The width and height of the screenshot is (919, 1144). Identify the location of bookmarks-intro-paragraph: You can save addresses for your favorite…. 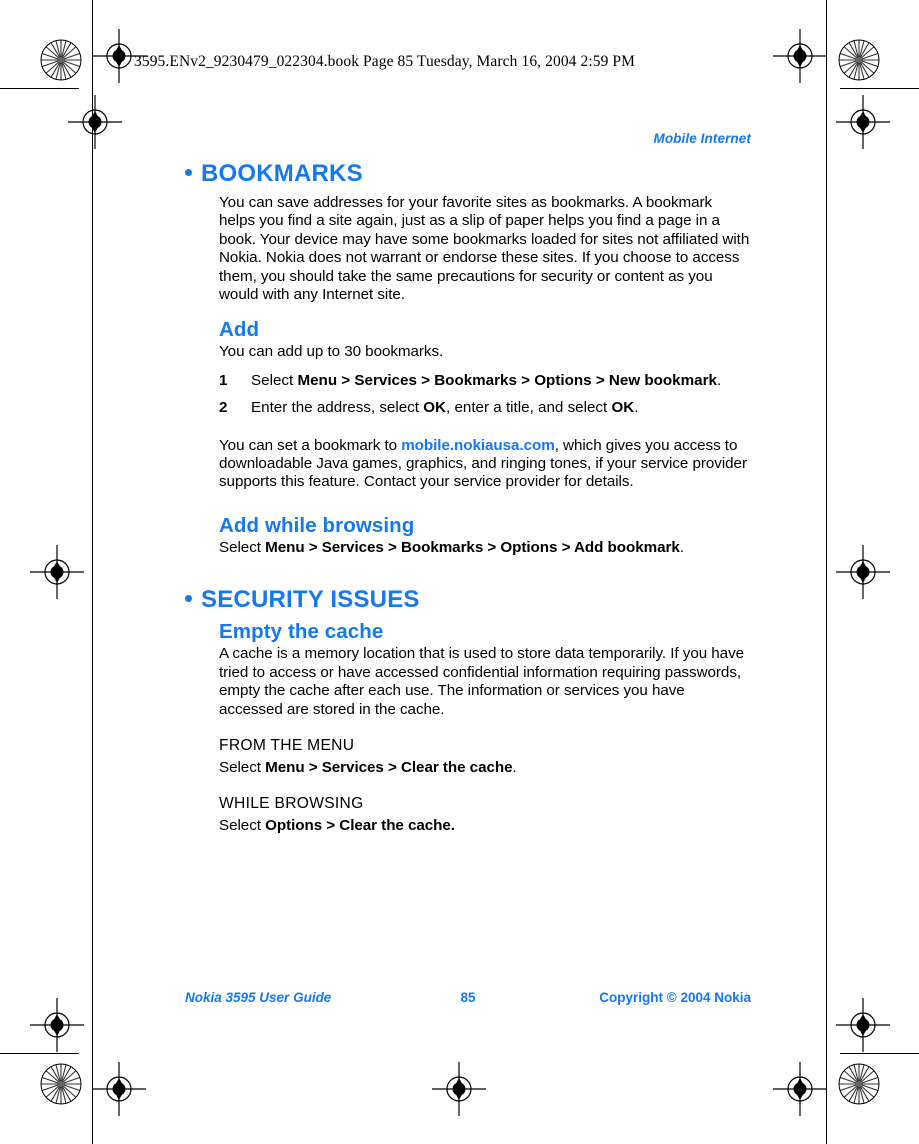
(484, 249).